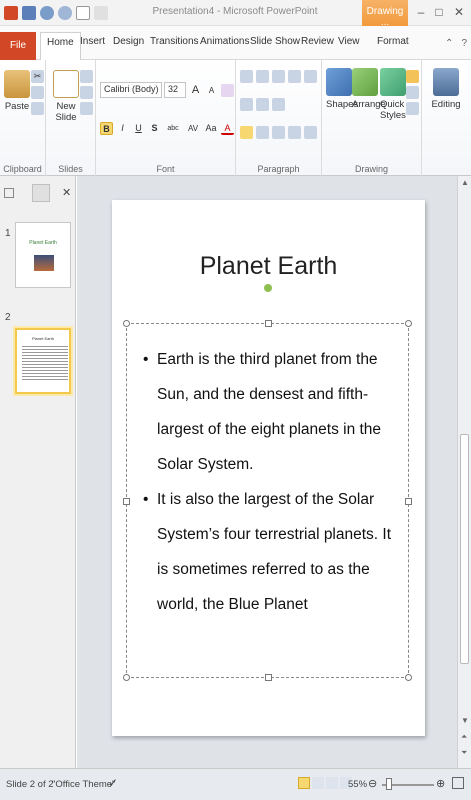 Image resolution: width=471 pixels, height=800 pixels. Describe the element at coordinates (357, 784) in the screenshot. I see `zoom-level: 55%` at that location.